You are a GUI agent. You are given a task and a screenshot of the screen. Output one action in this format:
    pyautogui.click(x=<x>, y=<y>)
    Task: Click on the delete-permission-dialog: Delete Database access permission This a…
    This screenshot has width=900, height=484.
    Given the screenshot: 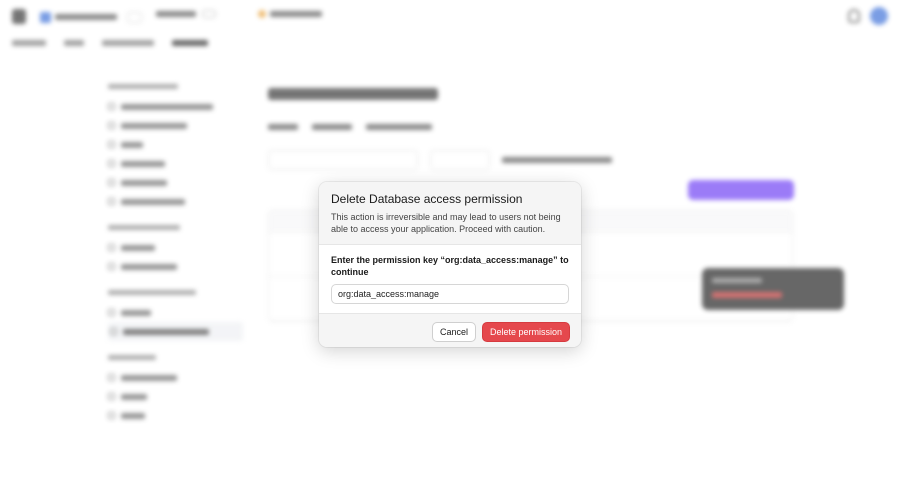 What is the action you would take?
    pyautogui.click(x=450, y=264)
    